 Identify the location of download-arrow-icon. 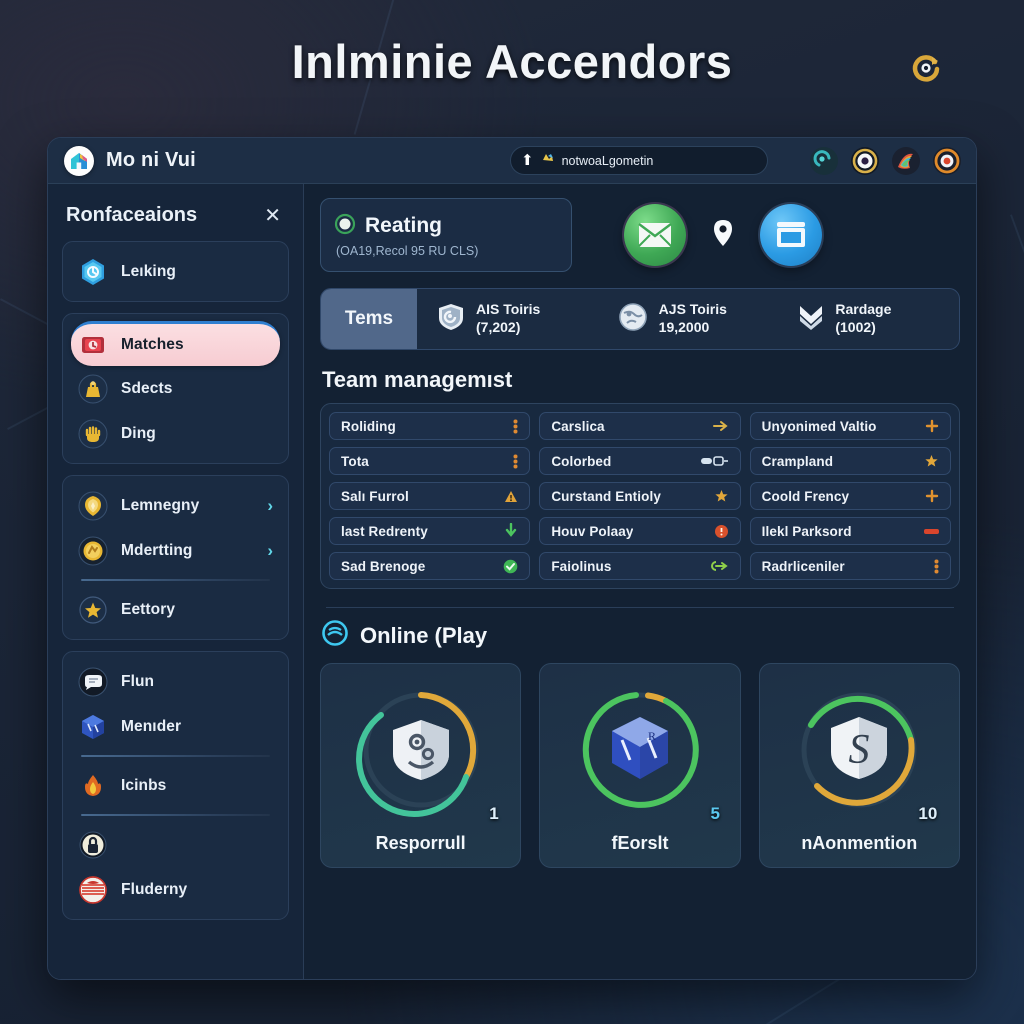
(511, 531).